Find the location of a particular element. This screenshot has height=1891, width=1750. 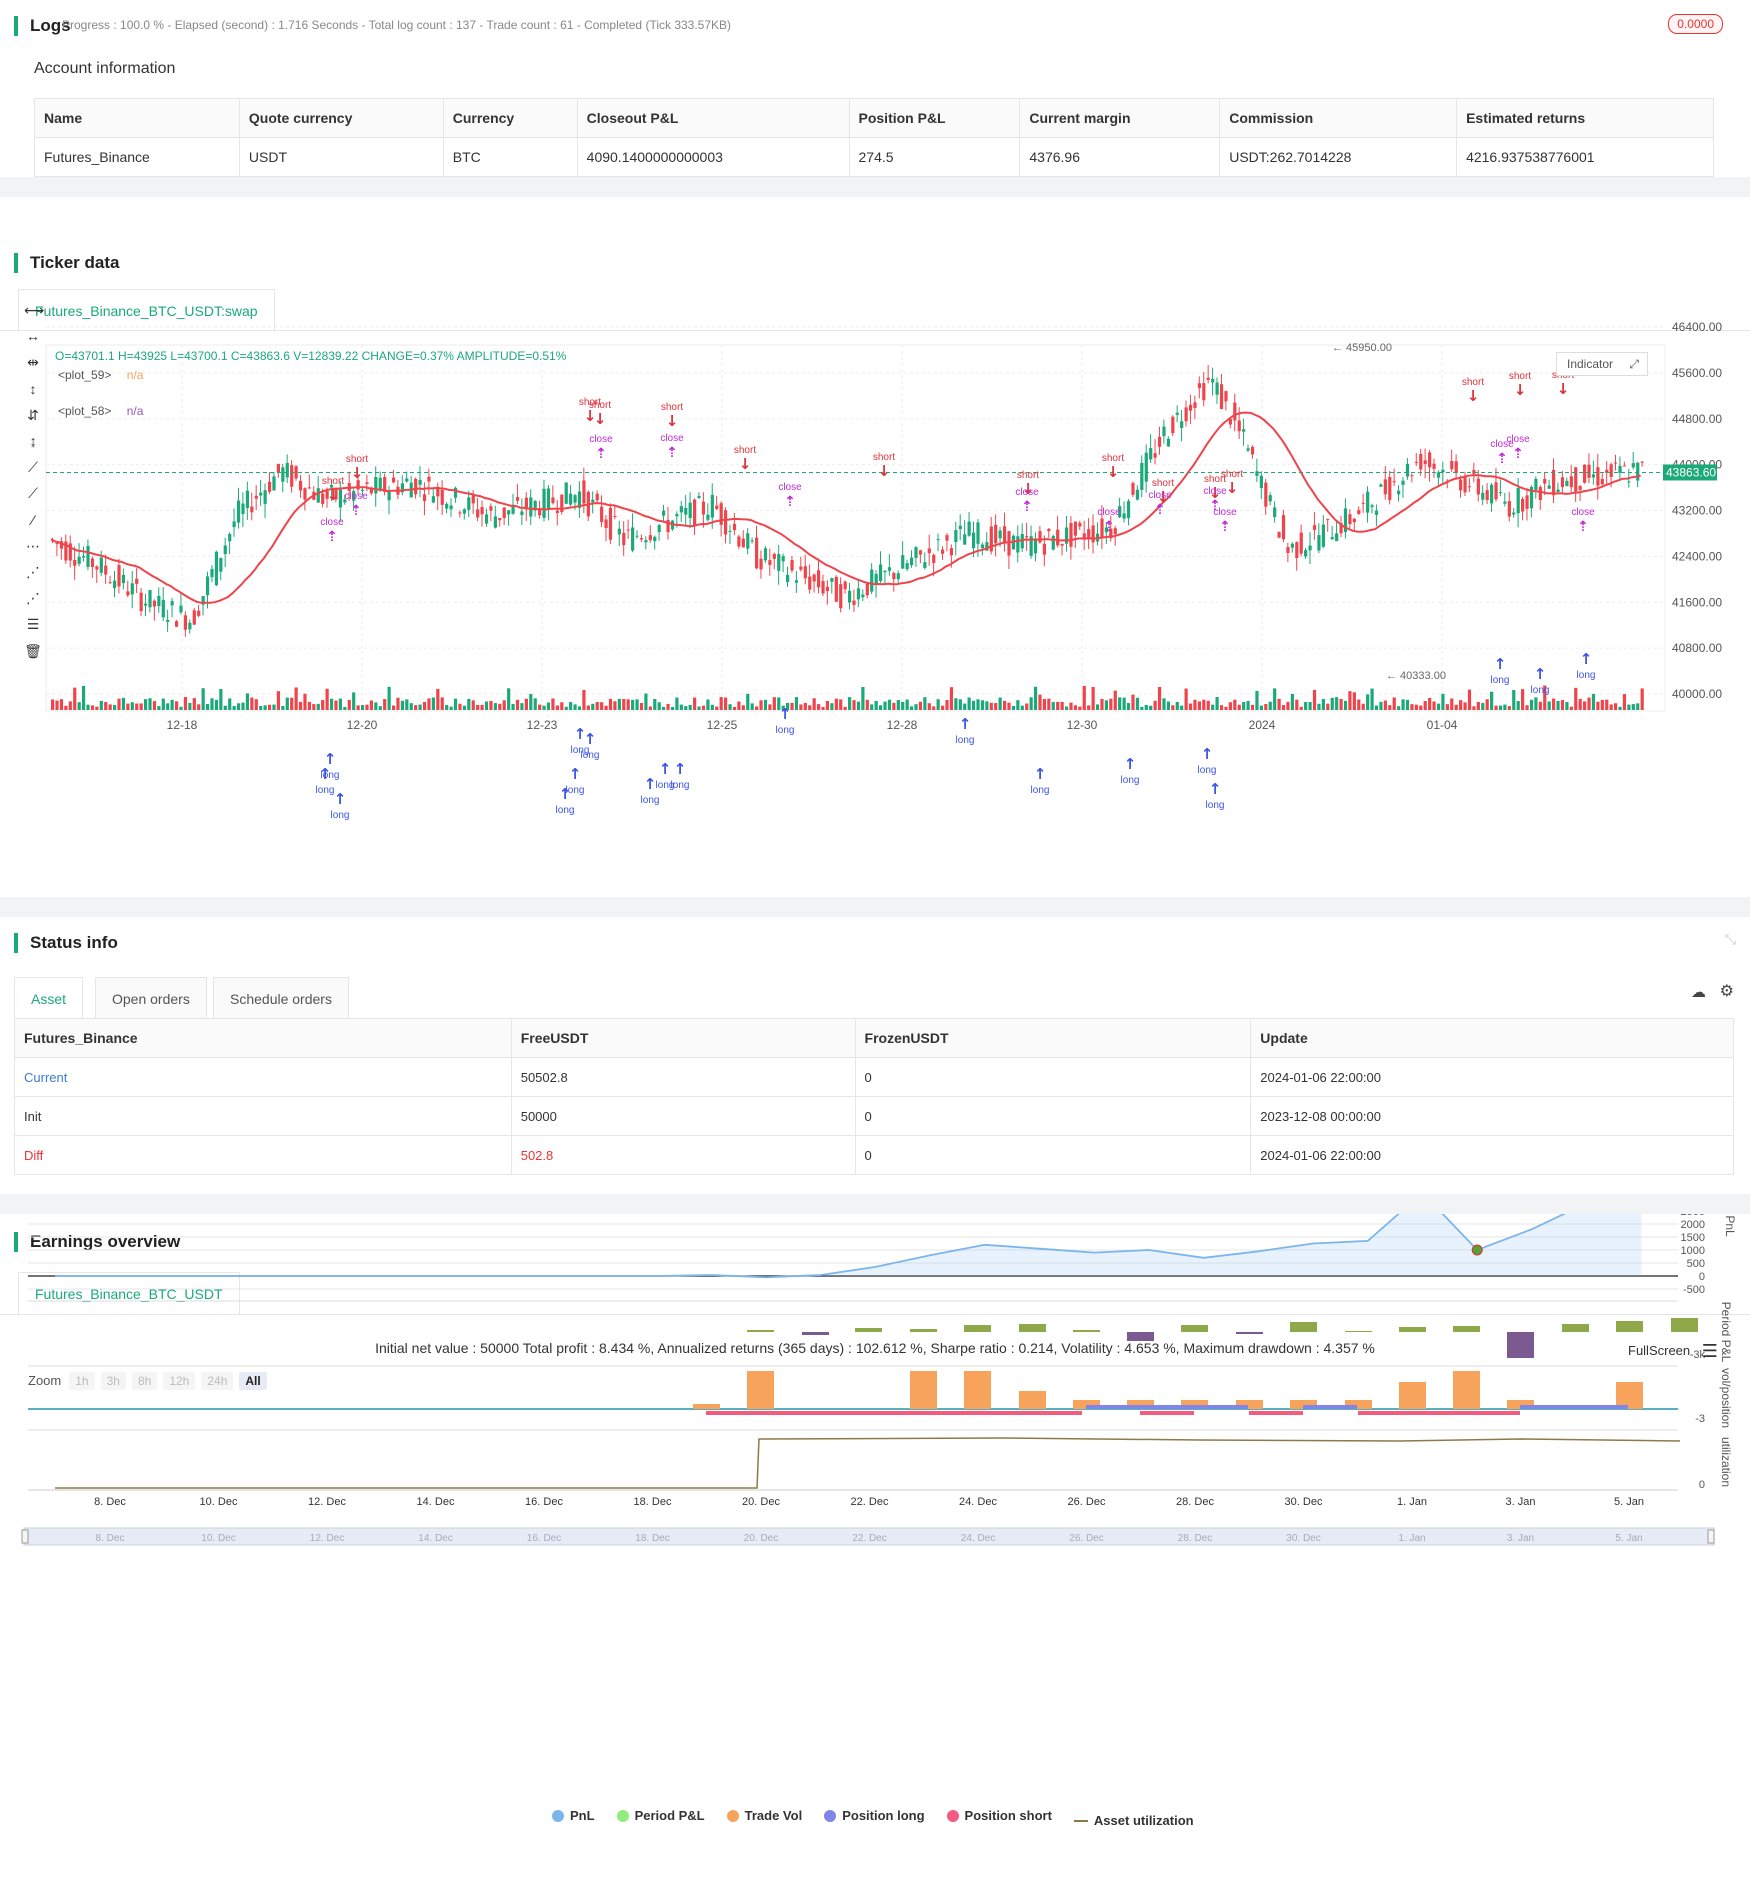

tab-open-orders: Open orders is located at coordinates (151, 998).